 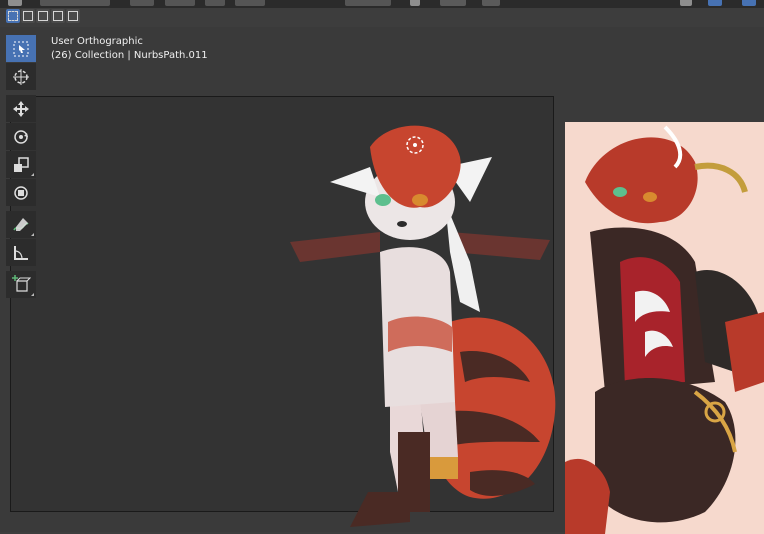 I want to click on mode-dropdown, so click(x=75, y=3).